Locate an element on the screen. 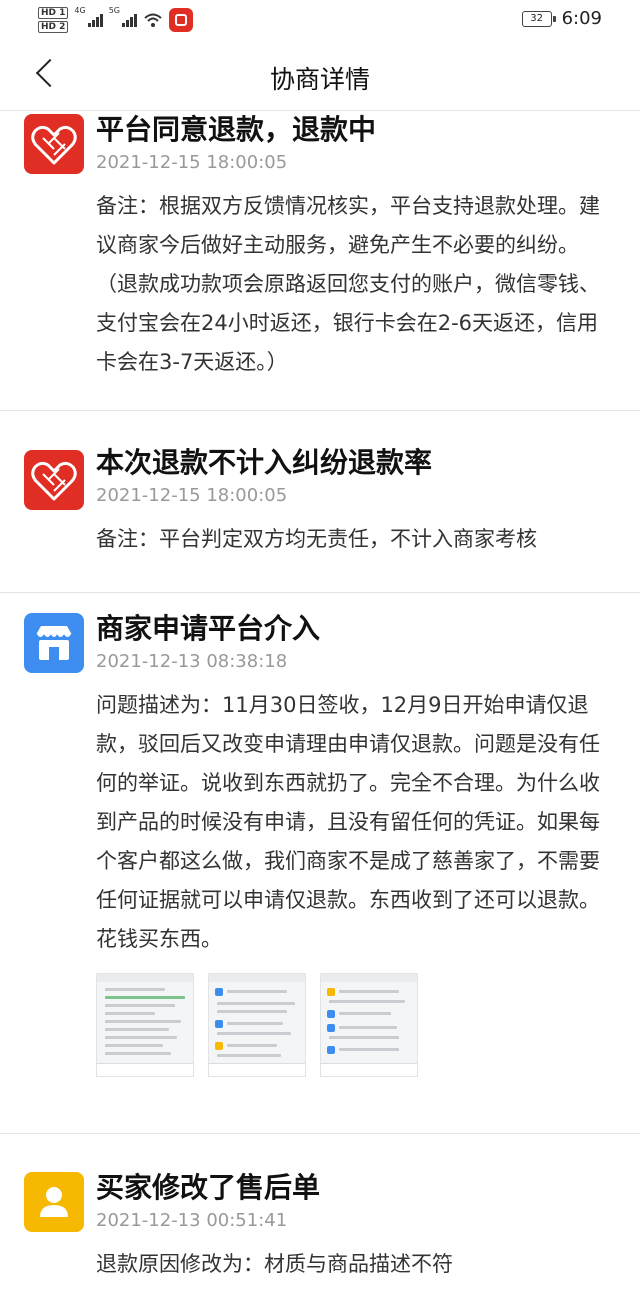 This screenshot has width=640, height=1314. sim2-hd-badge: HD 2 is located at coordinates (53, 27).